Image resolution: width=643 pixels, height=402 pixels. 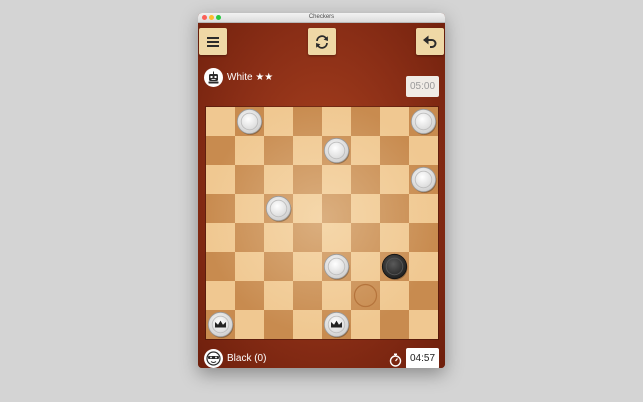 I want to click on window-title: Checkers, so click(x=321, y=17).